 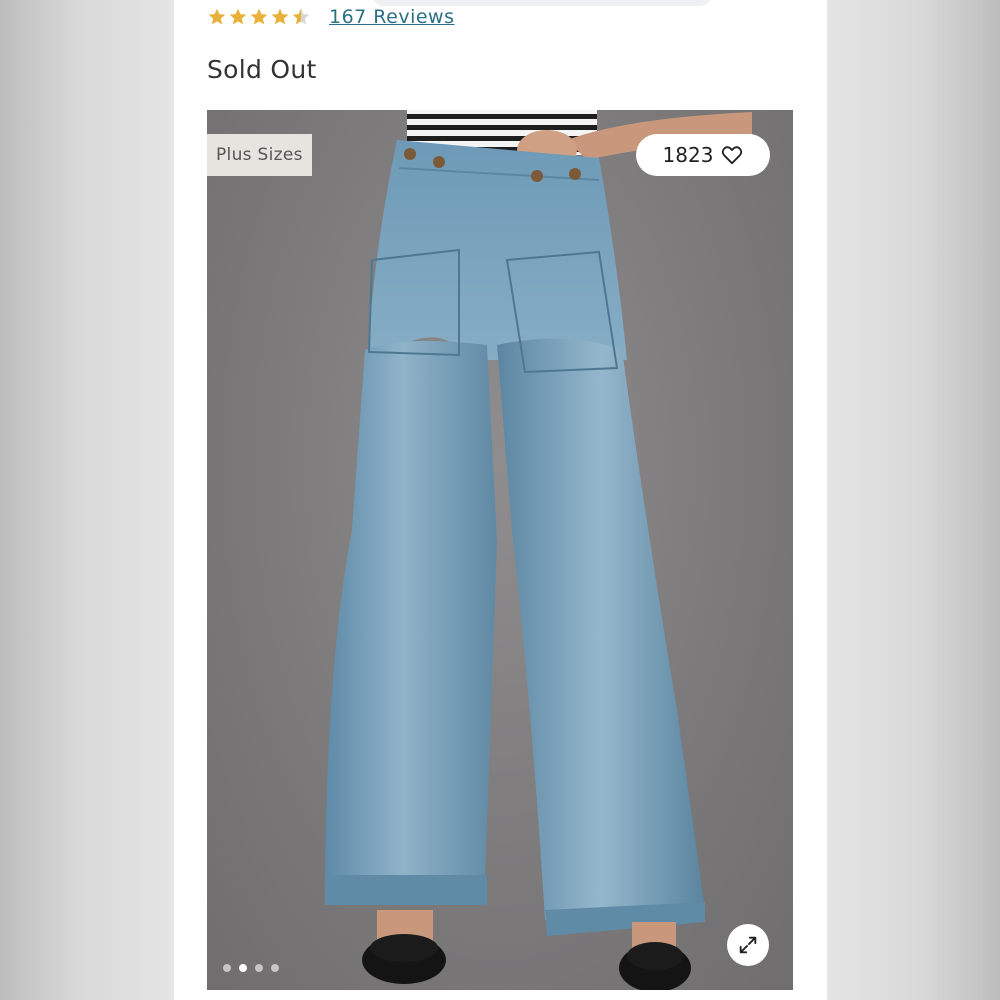 I want to click on expand-image-button, so click(x=748, y=945).